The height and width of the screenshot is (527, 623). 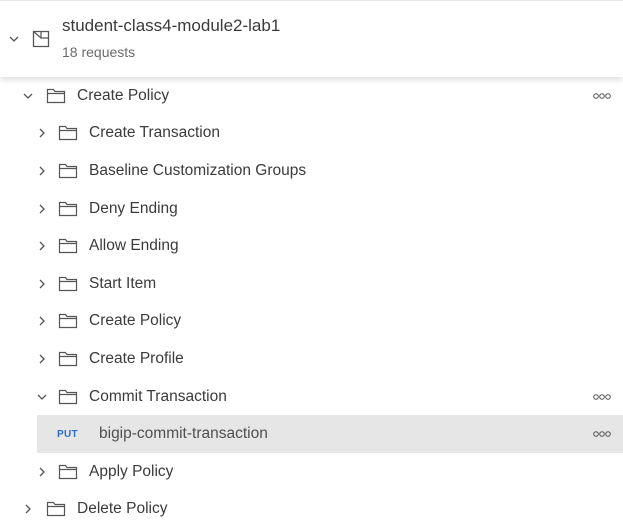 I want to click on collection-name: student-class4-module2-lab1, so click(x=171, y=26).